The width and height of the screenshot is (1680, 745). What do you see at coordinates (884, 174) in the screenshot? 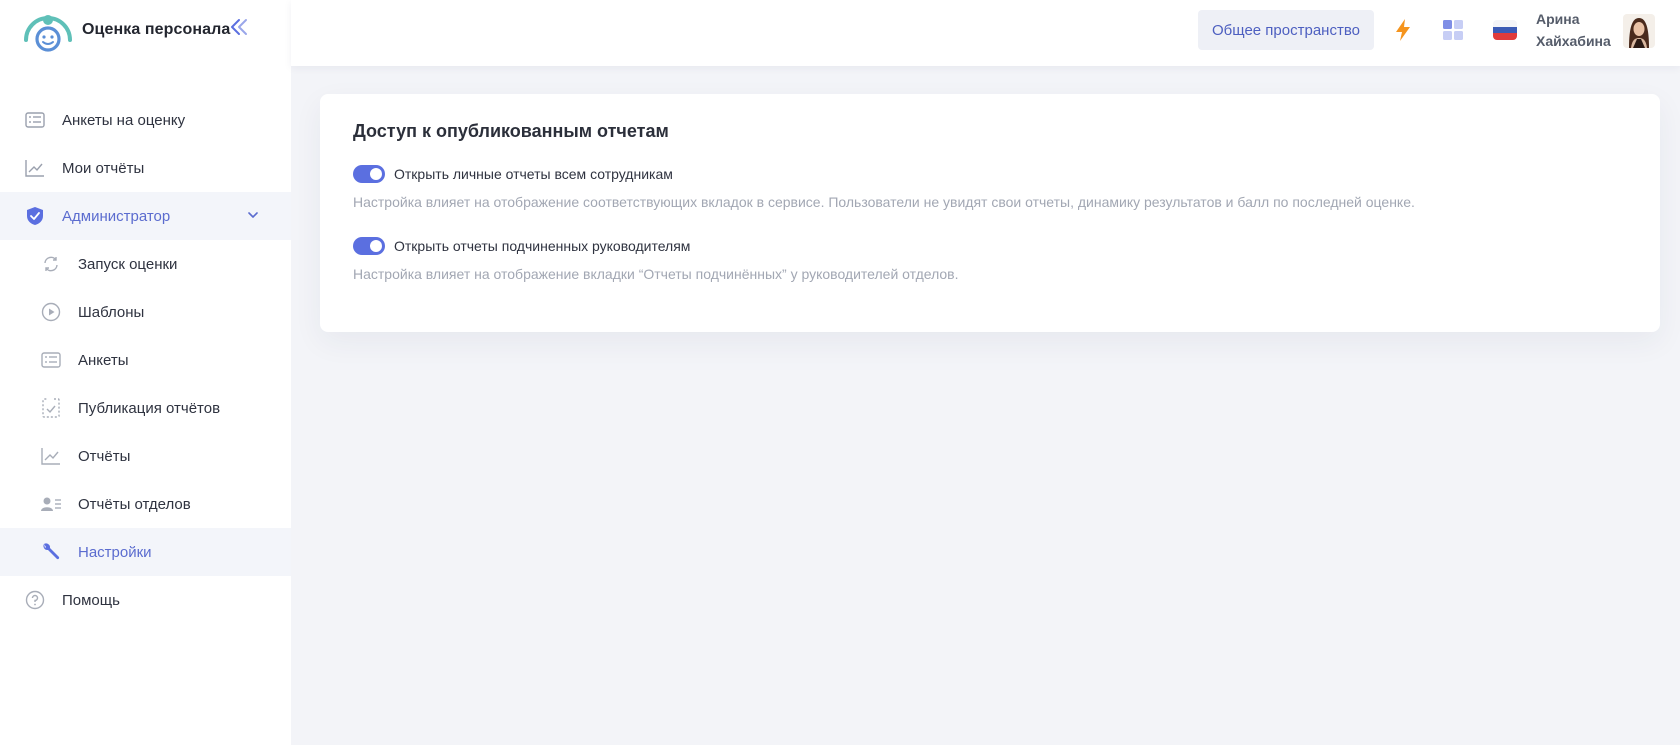
I see `setting-row: Открыть личные отчеты всем сотрудникам` at bounding box center [884, 174].